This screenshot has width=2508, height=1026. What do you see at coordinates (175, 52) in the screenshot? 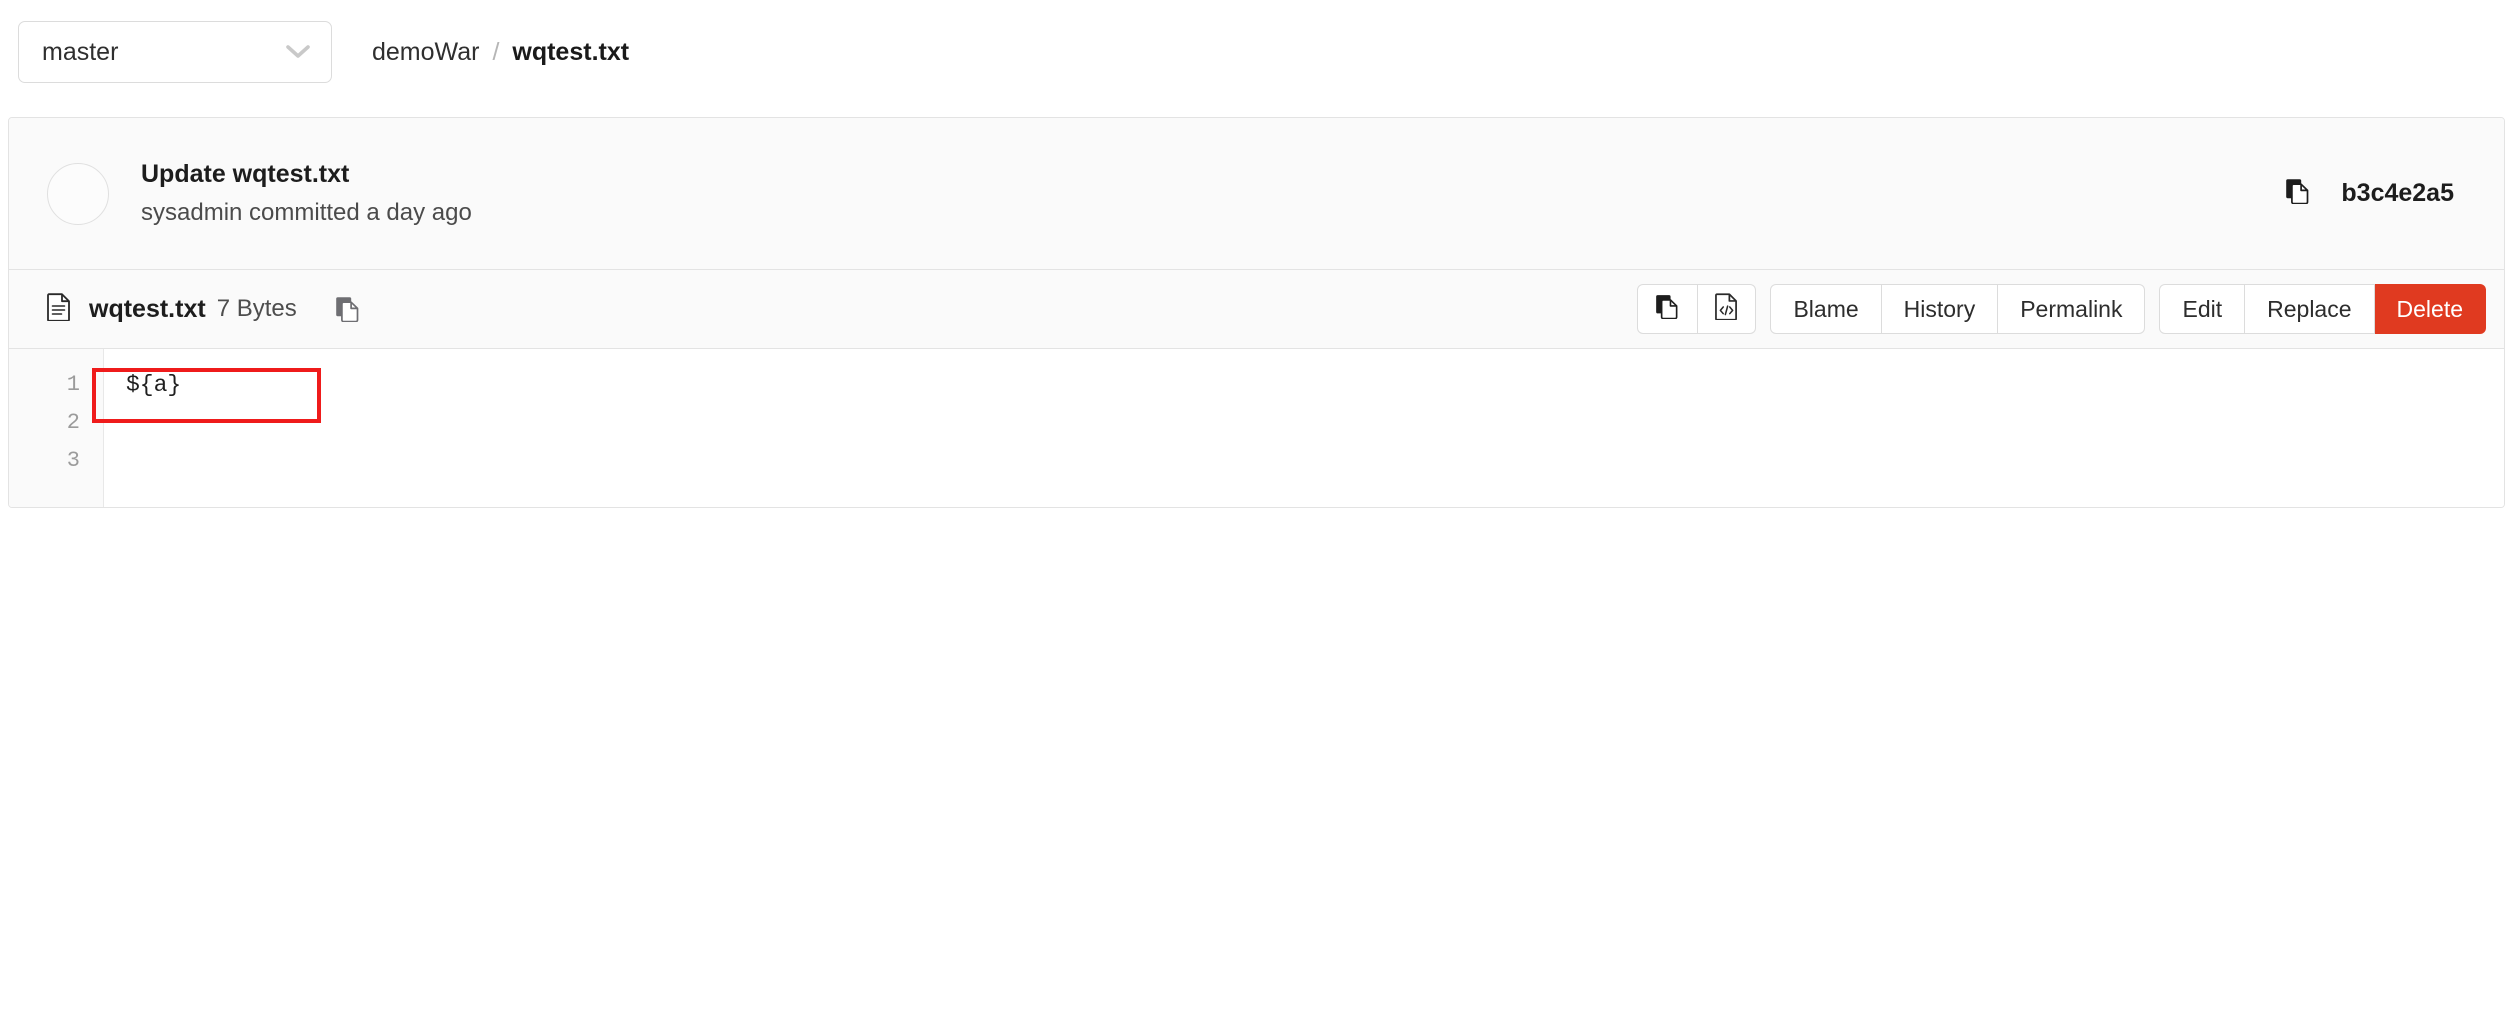
I see `branch-selector: master` at bounding box center [175, 52].